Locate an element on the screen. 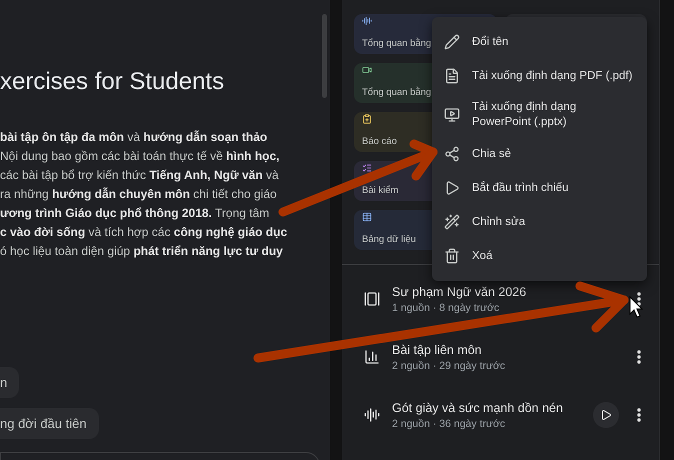 This screenshot has width=674, height=460. magic-pen-icon is located at coordinates (452, 222).